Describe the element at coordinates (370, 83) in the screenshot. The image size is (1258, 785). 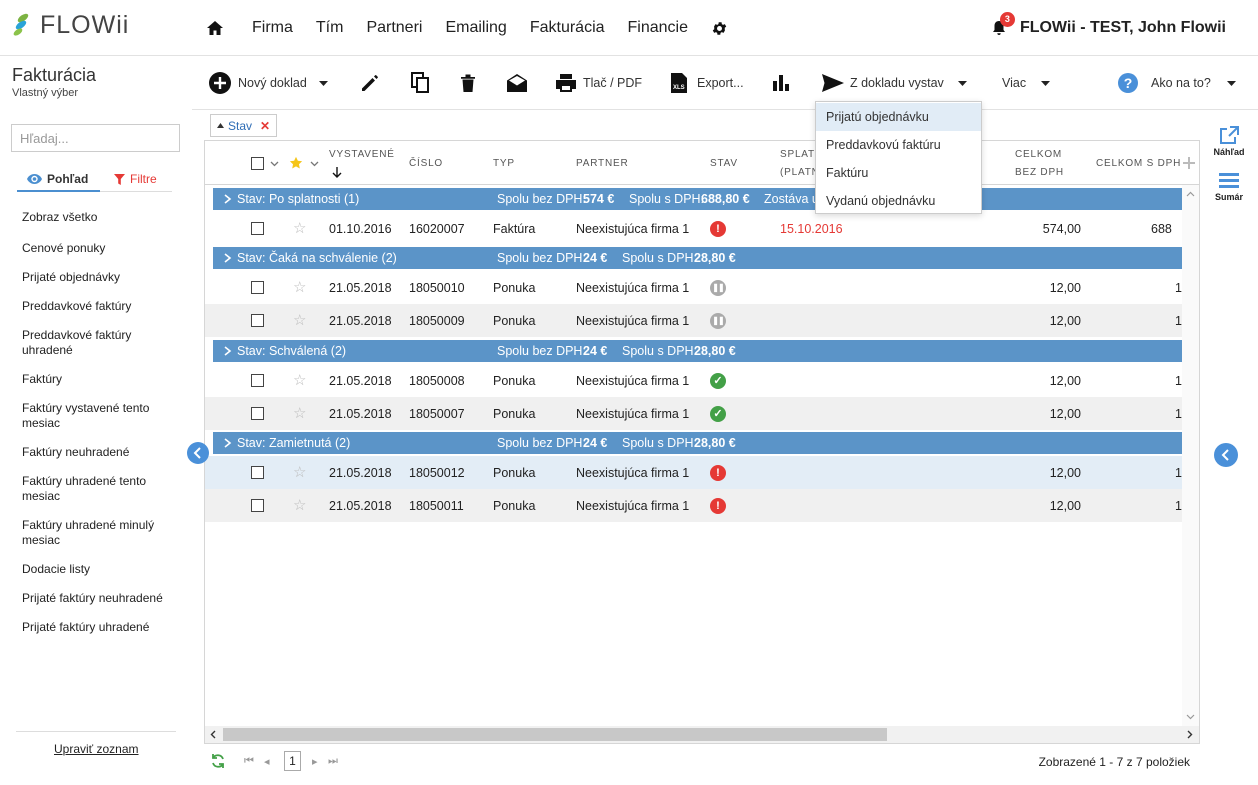
I see `edit-pencil-icon` at that location.